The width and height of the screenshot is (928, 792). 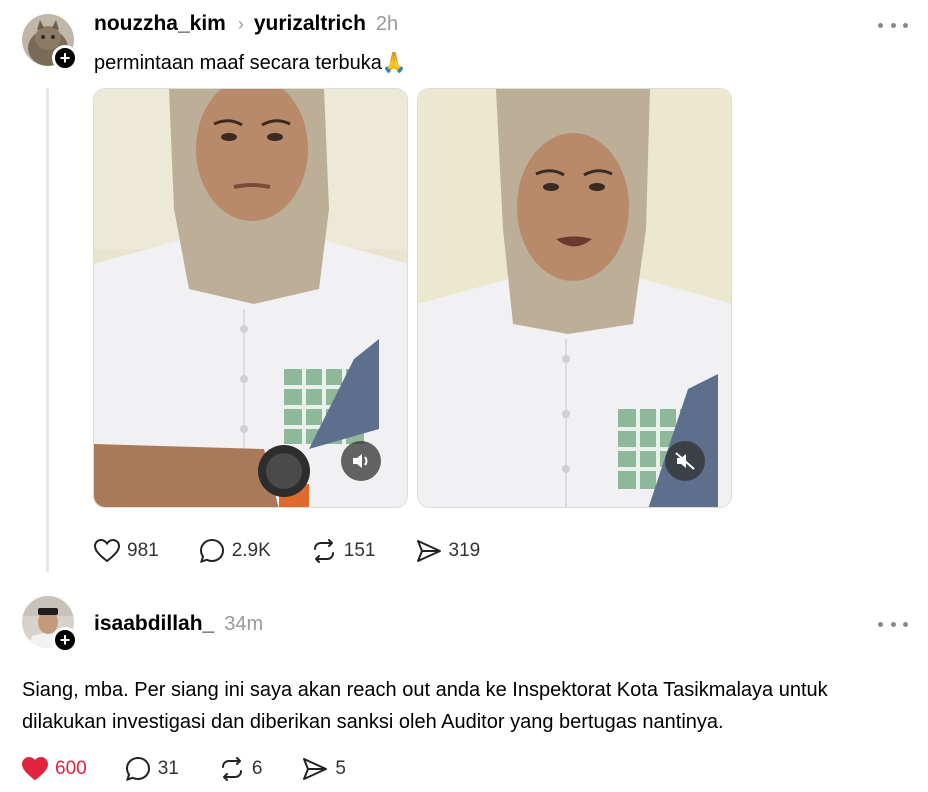 I want to click on share-count: 319, so click(x=464, y=550).